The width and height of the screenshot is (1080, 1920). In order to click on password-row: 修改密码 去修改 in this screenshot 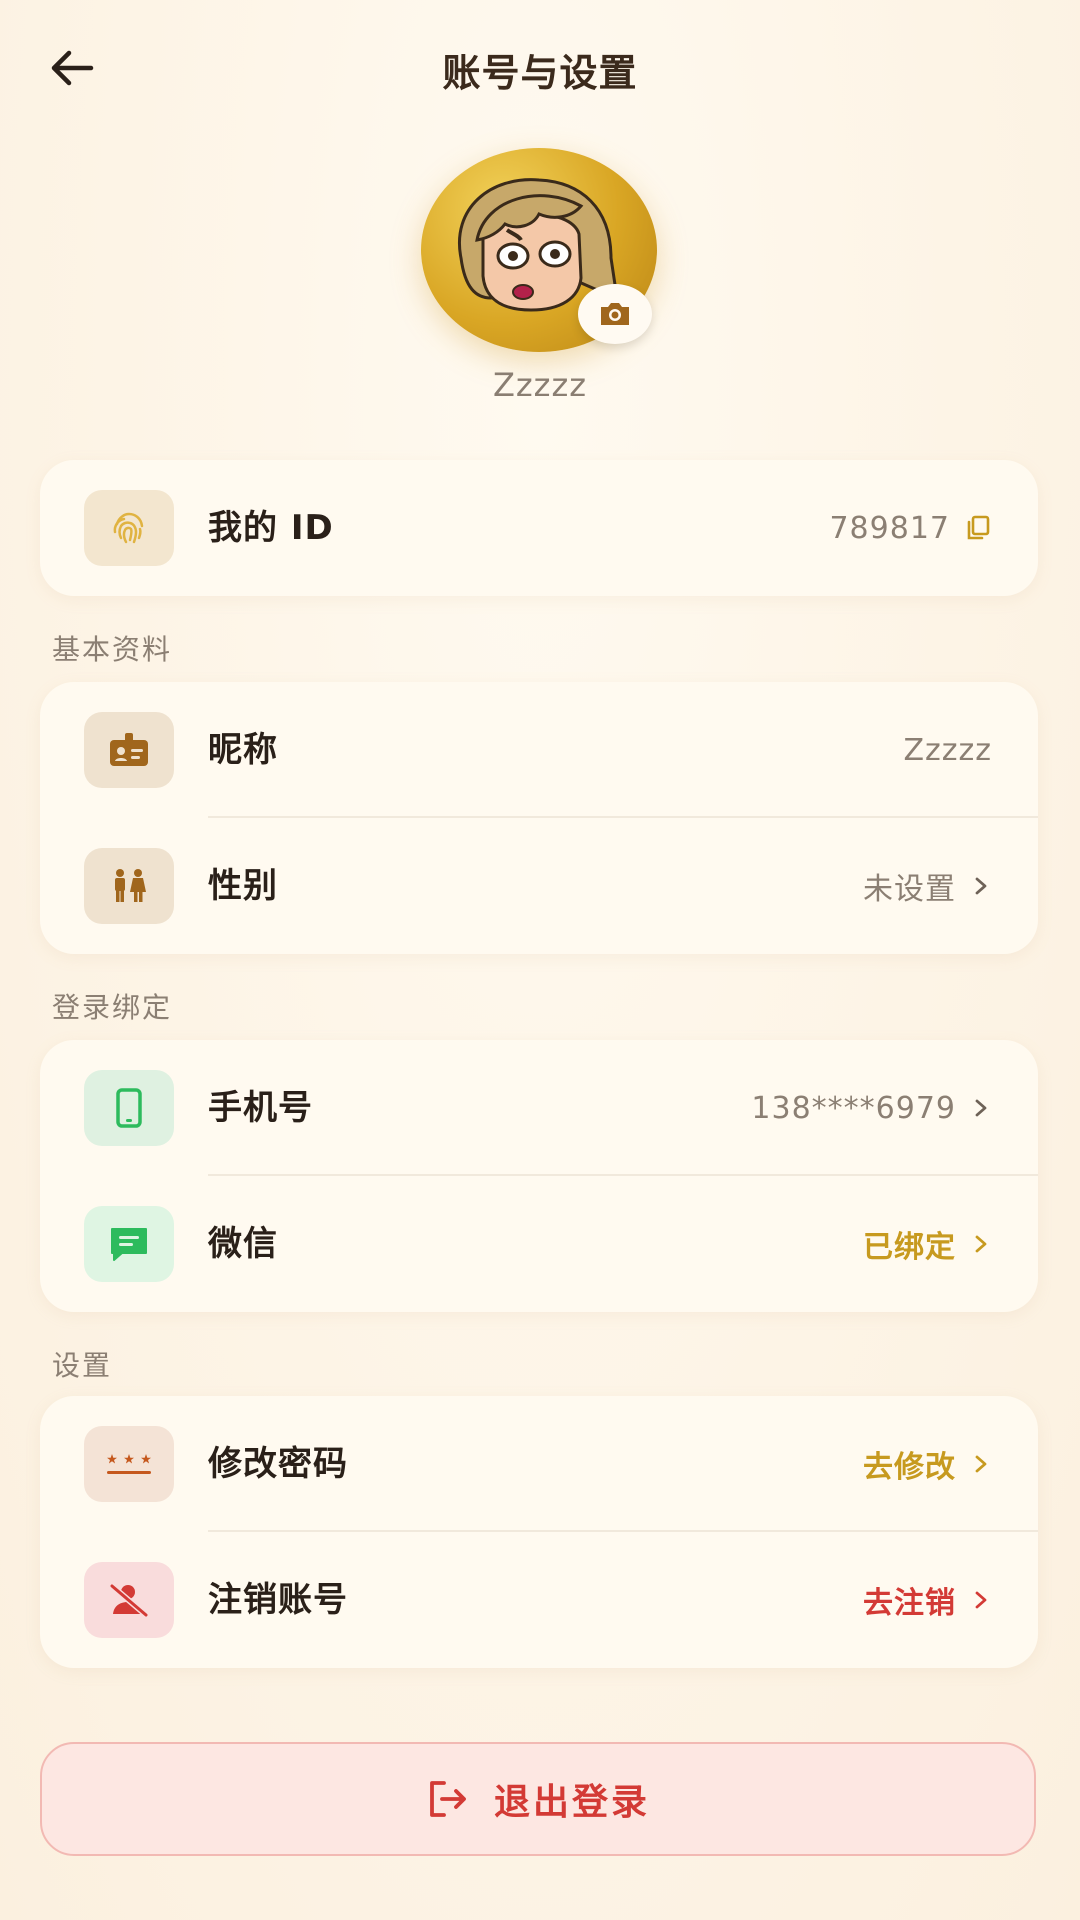, I will do `click(539, 1464)`.